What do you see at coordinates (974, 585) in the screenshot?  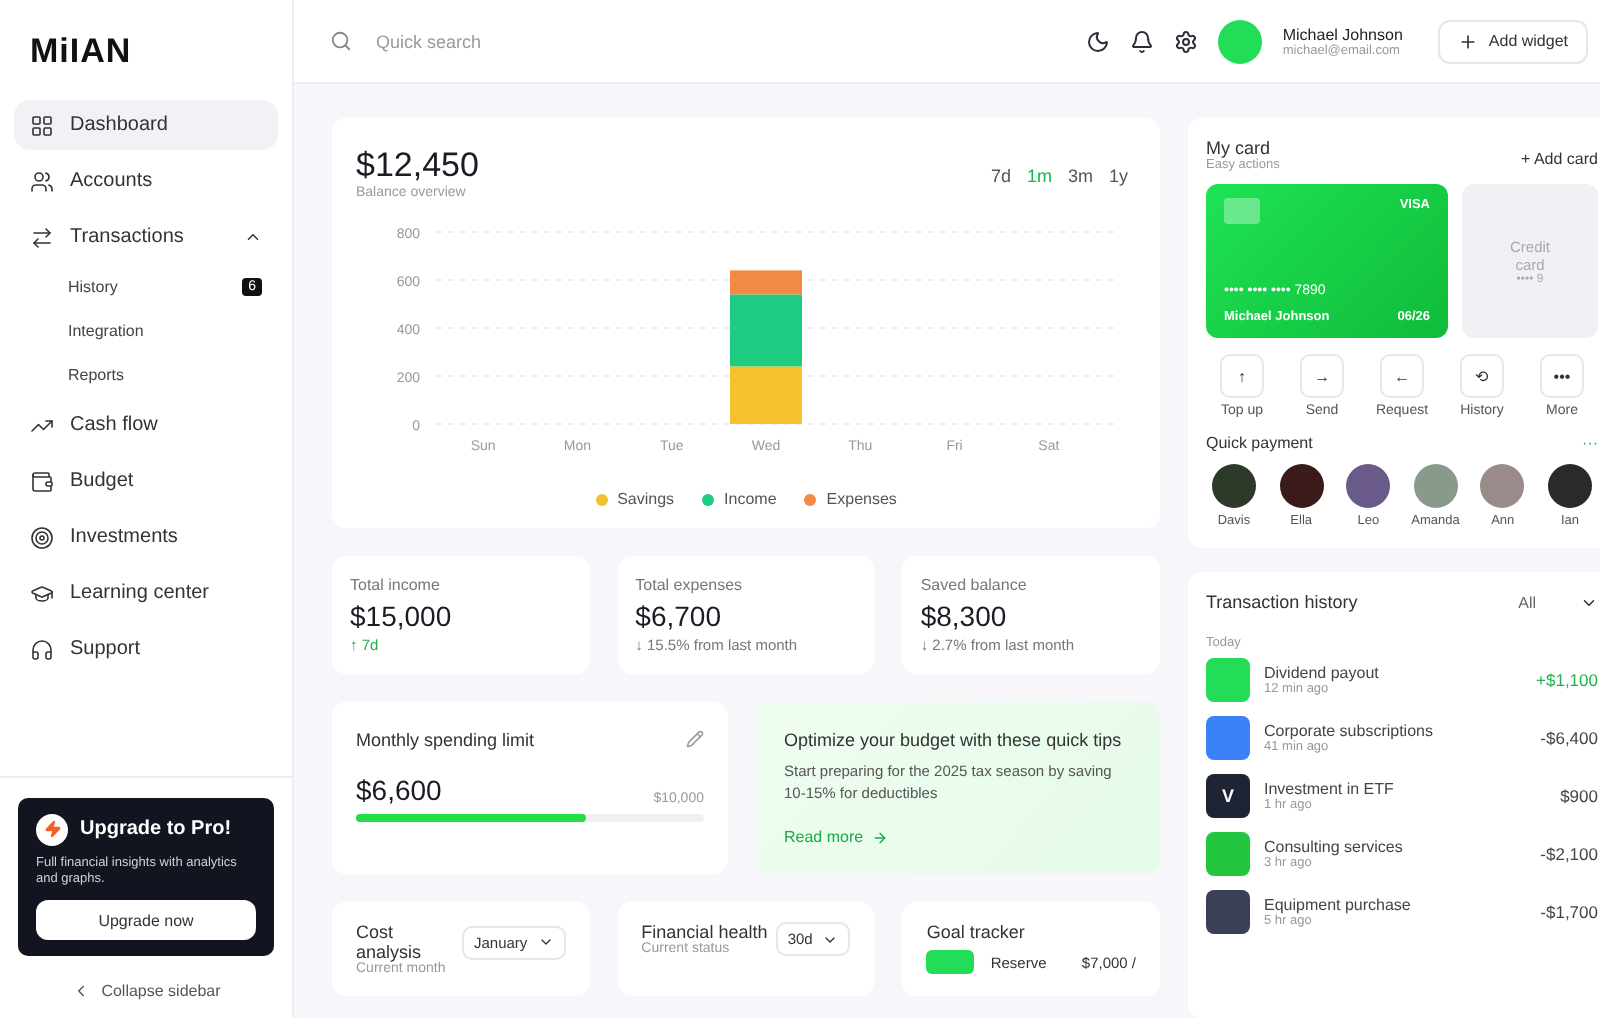 I see `stat-label: Saved balance` at bounding box center [974, 585].